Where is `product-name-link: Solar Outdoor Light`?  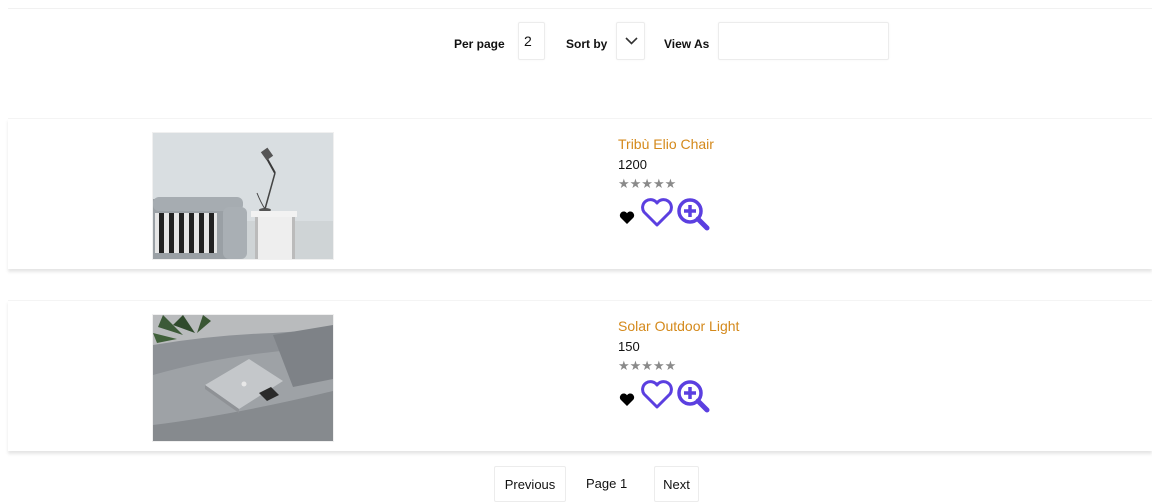
product-name-link: Solar Outdoor Light is located at coordinates (678, 326).